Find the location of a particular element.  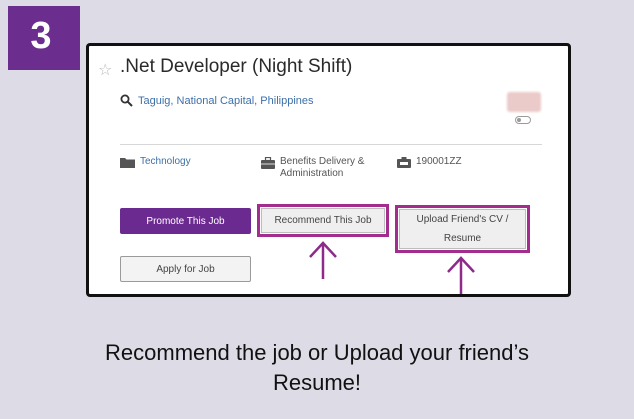

job-location: Taguig, National Capital, Philippines is located at coordinates (217, 100).